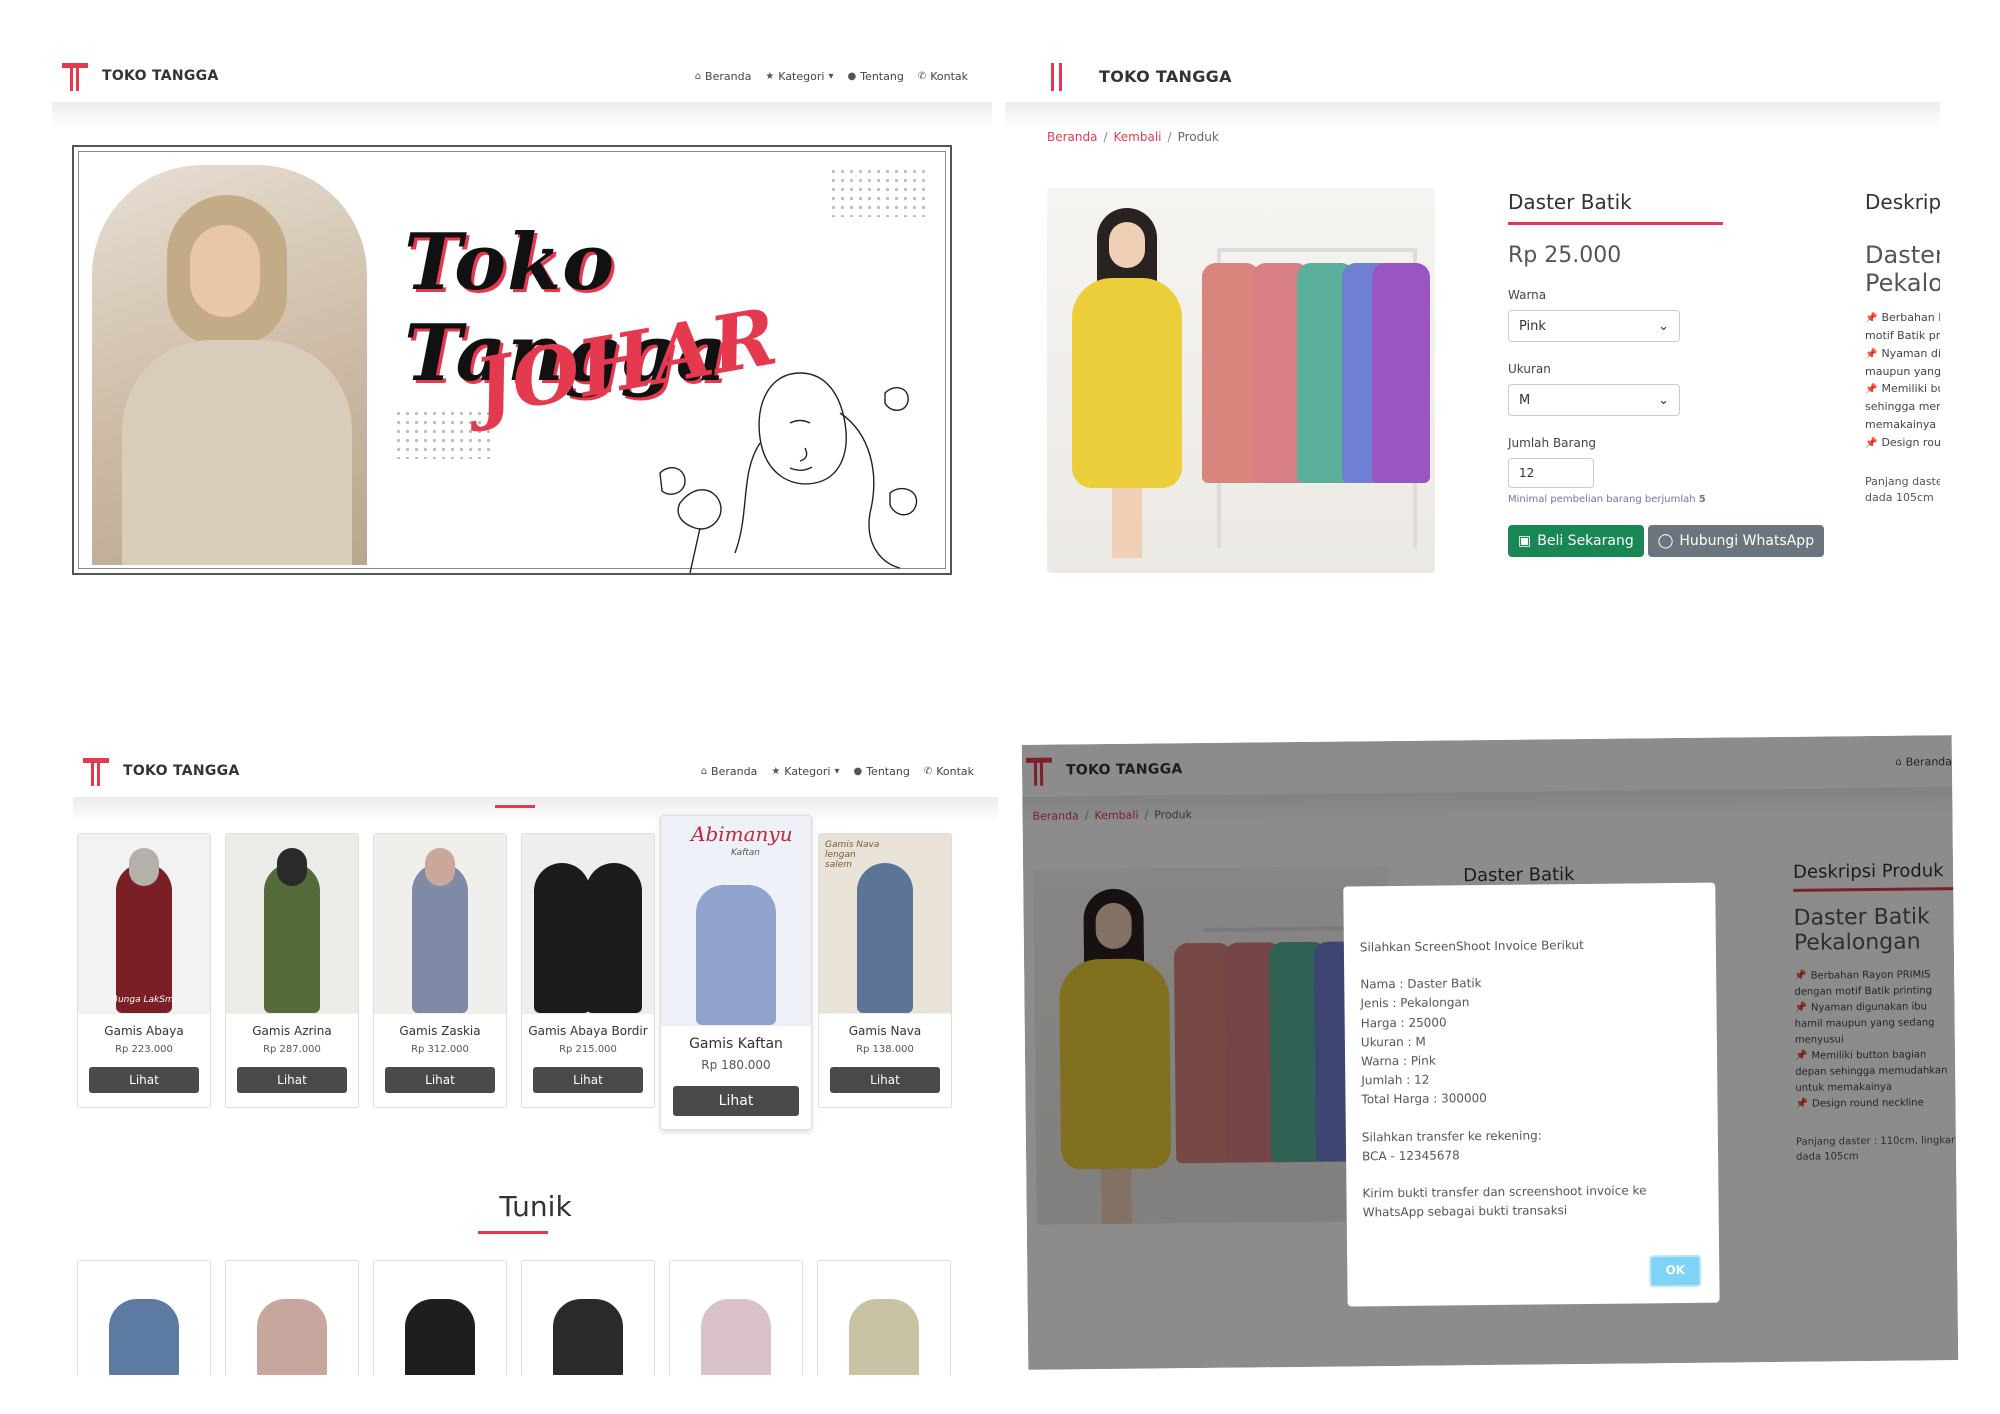 The height and width of the screenshot is (1414, 2000). Describe the element at coordinates (1565, 255) in the screenshot. I see `product-price: Rp 25.000` at that location.